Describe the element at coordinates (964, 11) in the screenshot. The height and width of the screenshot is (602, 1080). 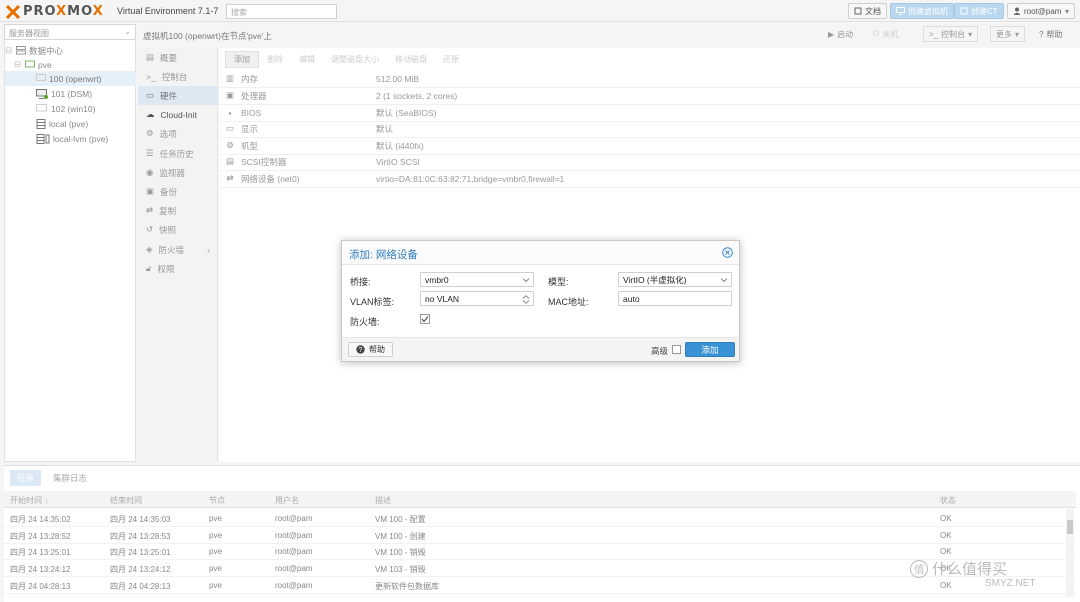
I see `cube-icon` at that location.